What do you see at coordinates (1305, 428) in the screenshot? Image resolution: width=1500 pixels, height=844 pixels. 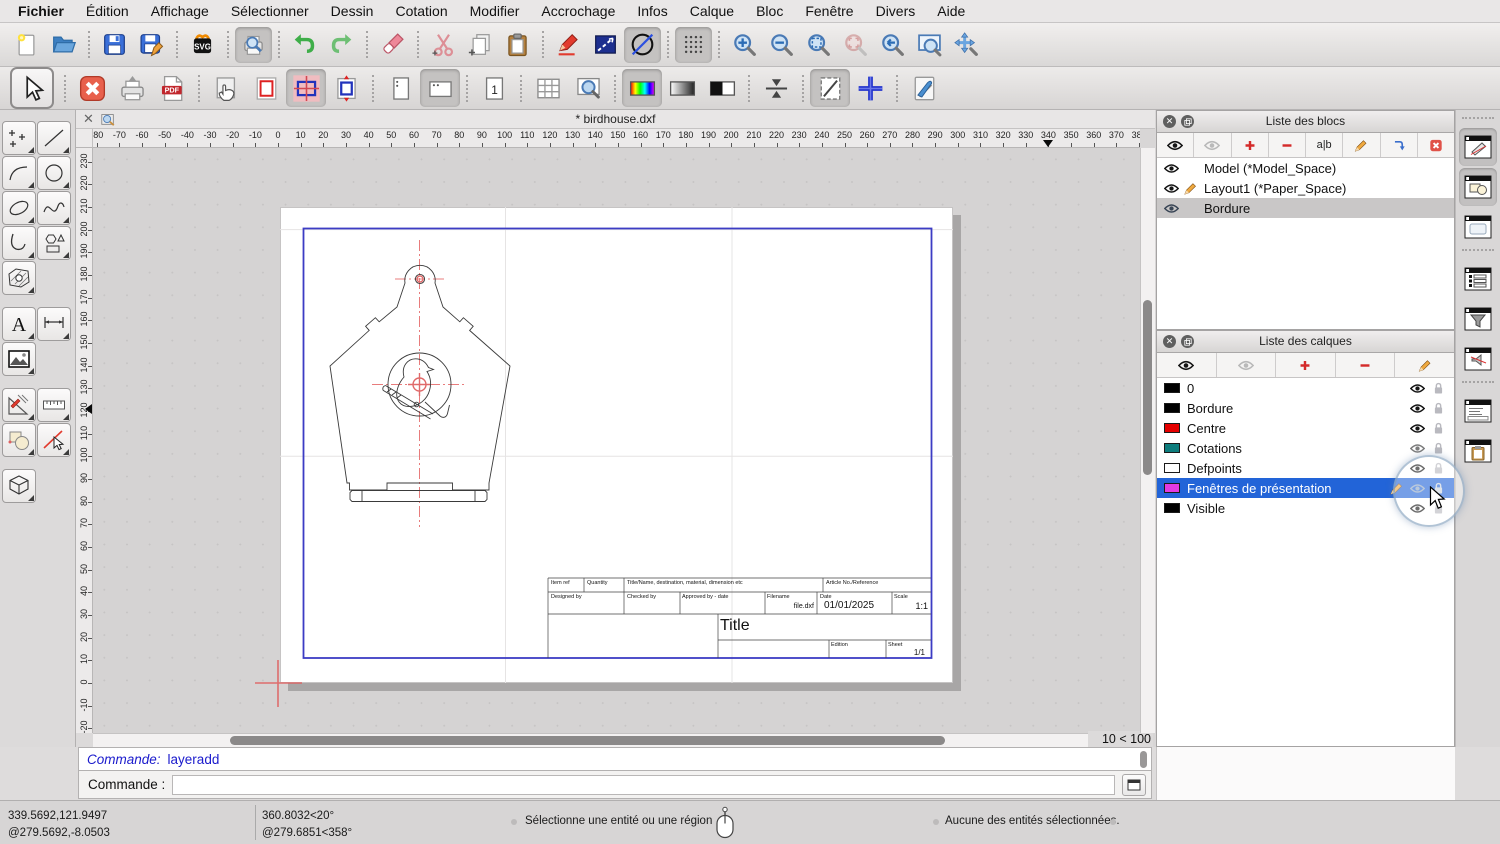 I see `layer-row: Centre` at bounding box center [1305, 428].